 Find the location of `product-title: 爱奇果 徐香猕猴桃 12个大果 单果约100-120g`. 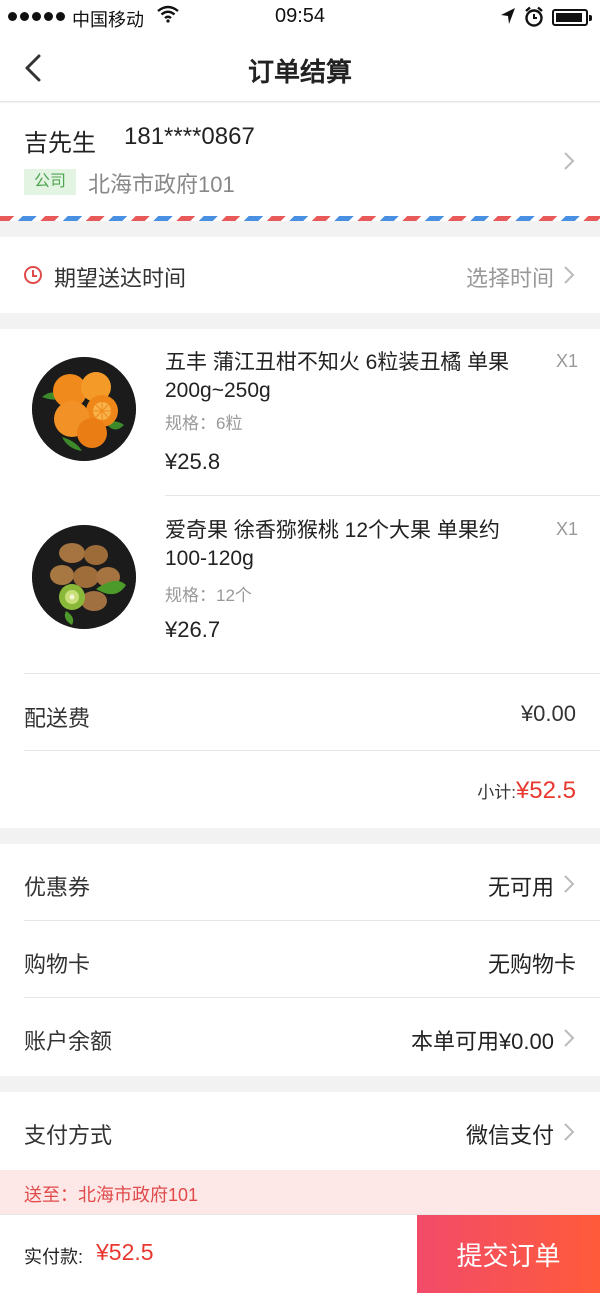

product-title: 爱奇果 徐香猕猴桃 12个大果 单果约100-120g is located at coordinates (332, 544).